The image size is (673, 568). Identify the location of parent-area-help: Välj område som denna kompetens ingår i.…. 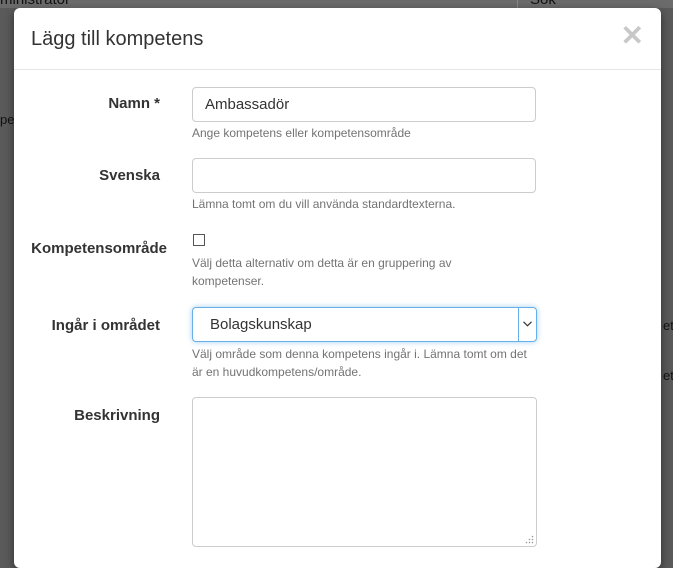
(359, 363).